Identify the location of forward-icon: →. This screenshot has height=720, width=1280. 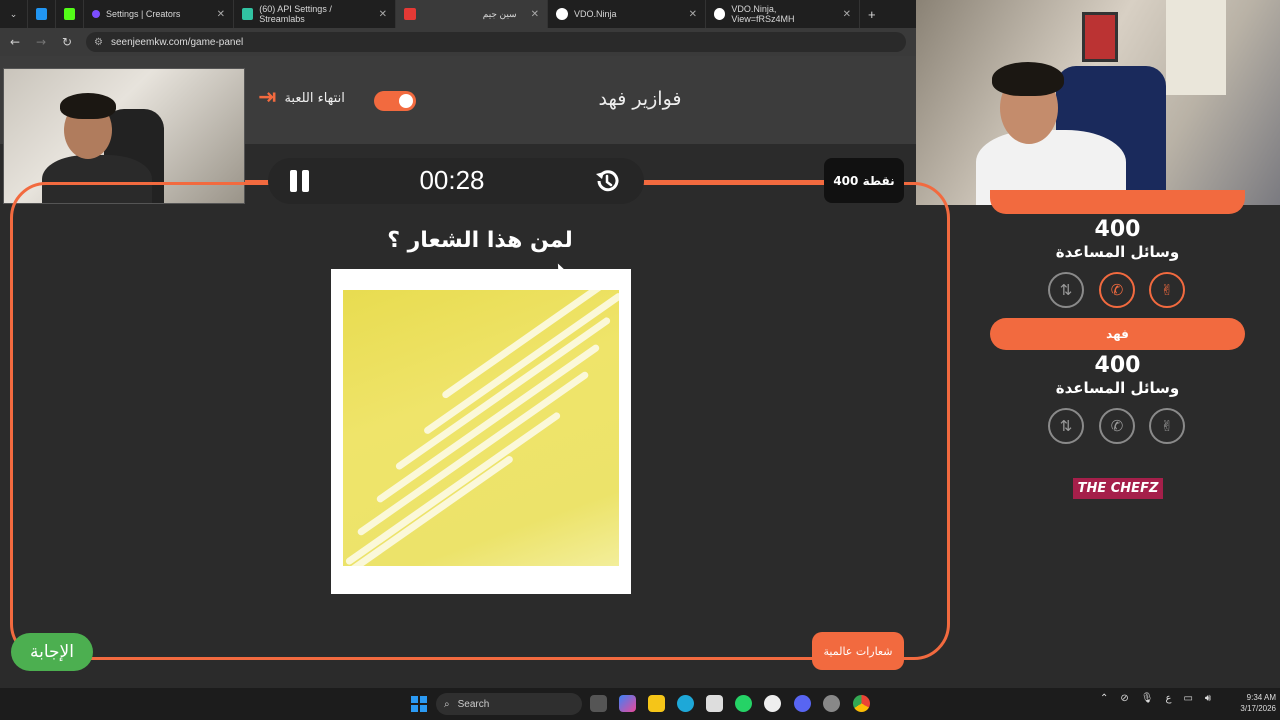
(41, 42).